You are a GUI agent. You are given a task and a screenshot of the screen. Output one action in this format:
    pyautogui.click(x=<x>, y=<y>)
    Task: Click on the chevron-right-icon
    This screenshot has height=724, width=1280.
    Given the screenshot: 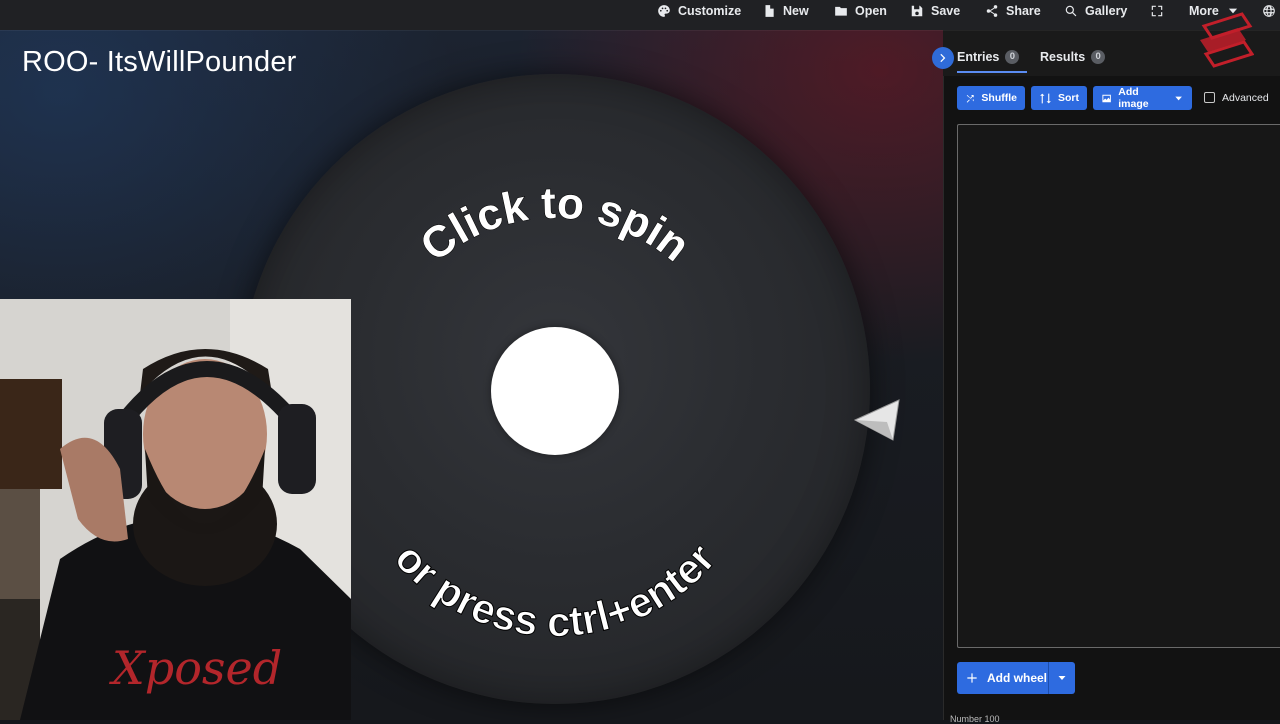 What is the action you would take?
    pyautogui.click(x=943, y=58)
    